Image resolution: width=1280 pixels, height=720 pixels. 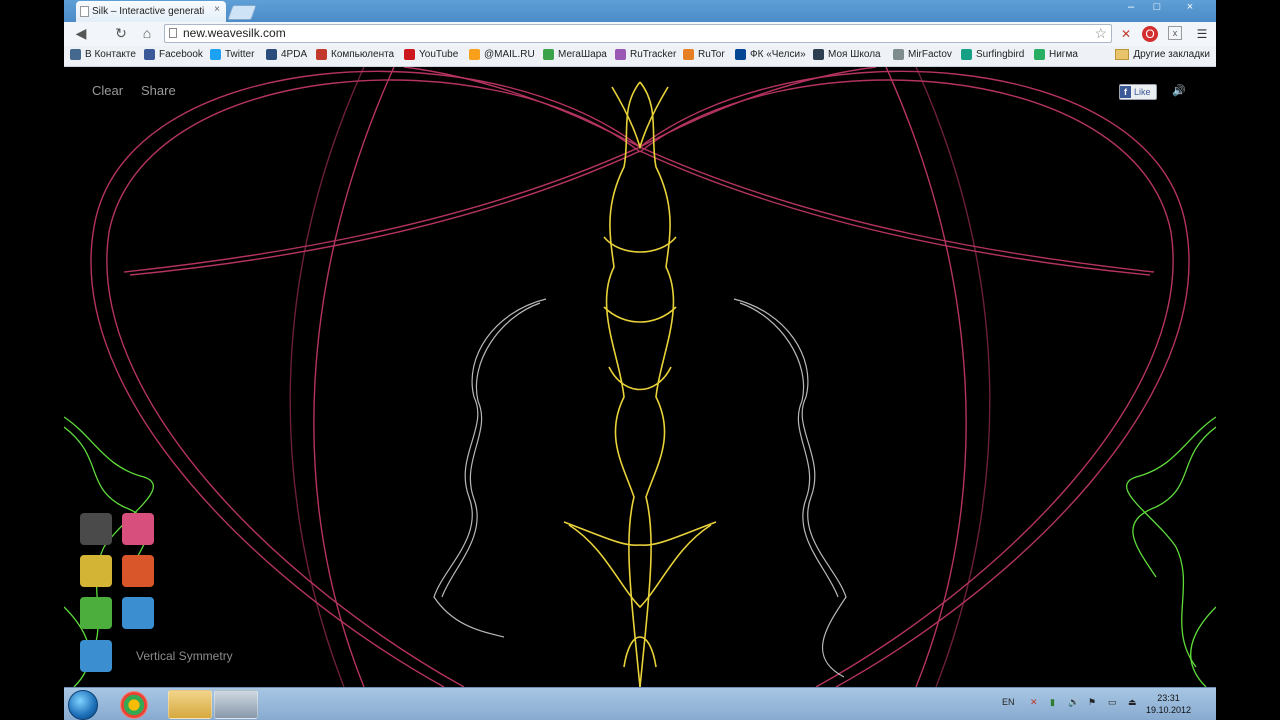 I want to click on bookmark: Facebook, so click(x=173, y=54).